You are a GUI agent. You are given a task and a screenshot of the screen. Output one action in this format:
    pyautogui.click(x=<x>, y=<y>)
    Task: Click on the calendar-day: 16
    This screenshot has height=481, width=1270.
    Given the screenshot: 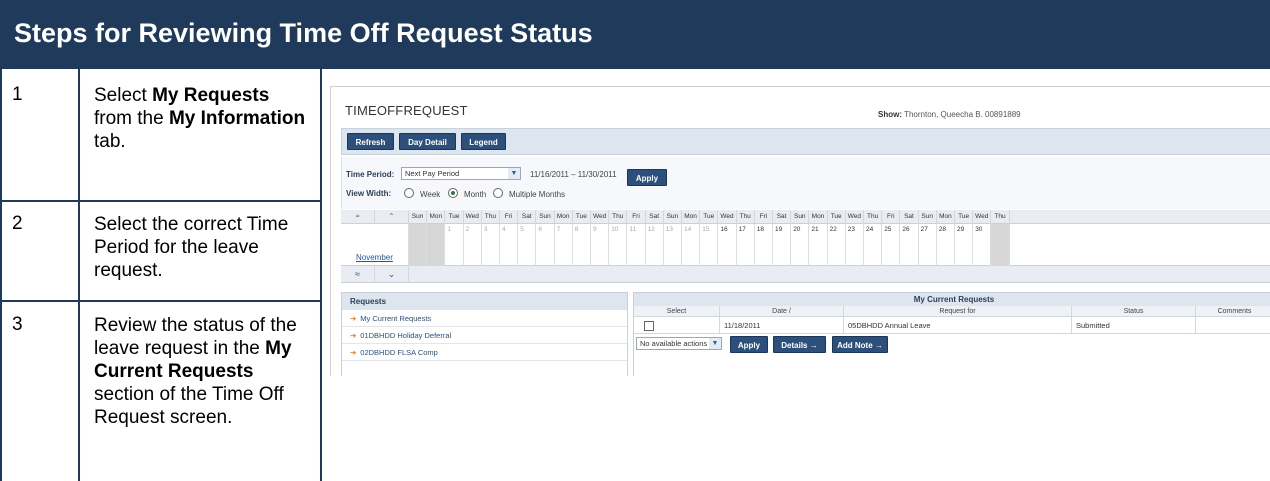 What is the action you would take?
    pyautogui.click(x=727, y=245)
    